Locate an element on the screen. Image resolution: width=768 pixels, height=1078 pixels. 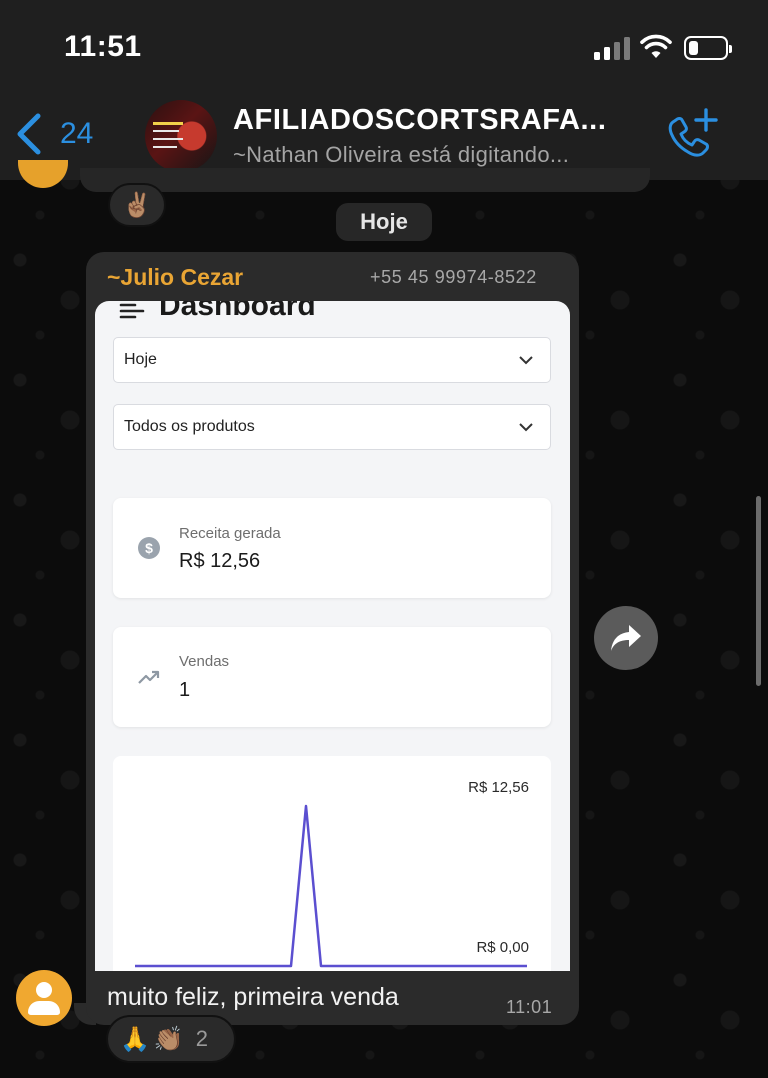
trending-up-icon is located at coordinates (149, 677).